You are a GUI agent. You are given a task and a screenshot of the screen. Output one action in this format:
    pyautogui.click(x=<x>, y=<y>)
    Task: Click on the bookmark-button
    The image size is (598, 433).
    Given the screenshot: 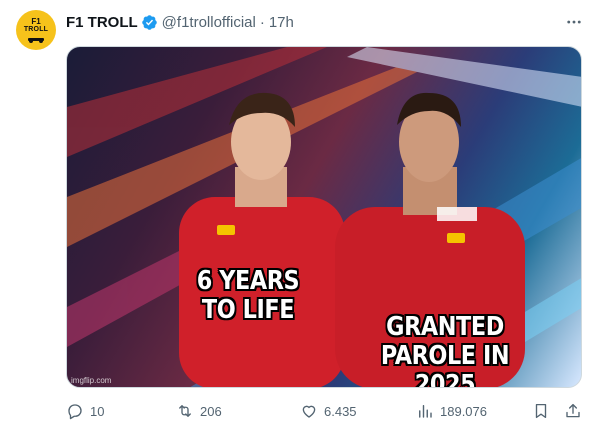 What is the action you would take?
    pyautogui.click(x=544, y=411)
    